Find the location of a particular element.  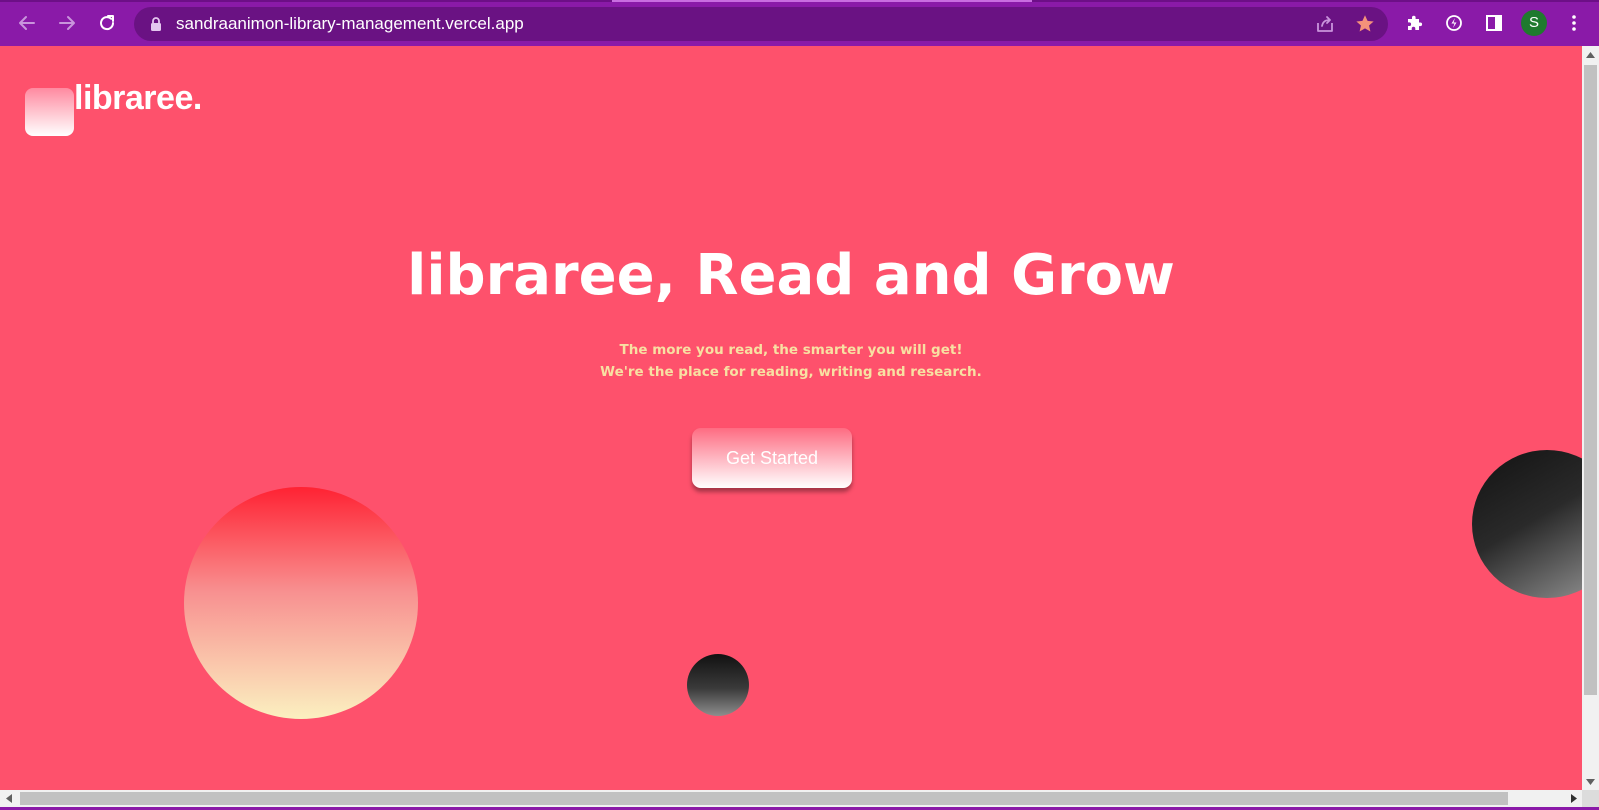

horizontal-scroll-thumb is located at coordinates (764, 798).